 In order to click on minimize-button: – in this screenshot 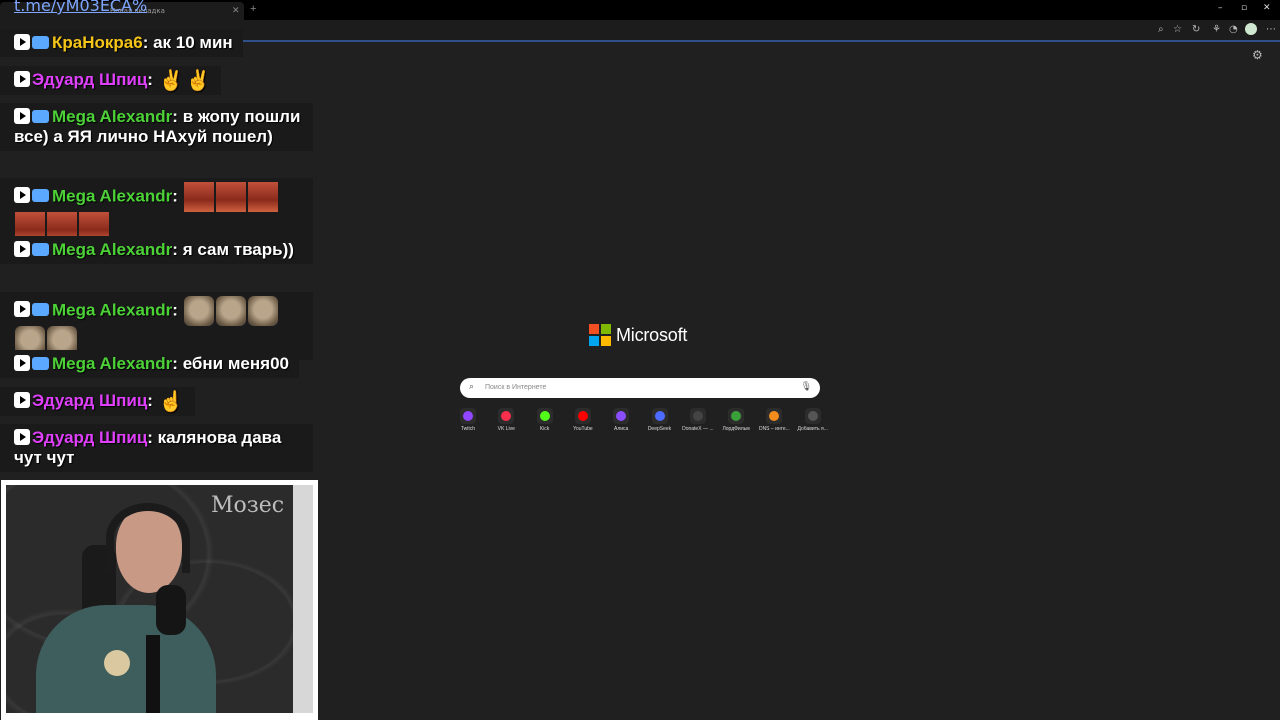, I will do `click(1220, 8)`.